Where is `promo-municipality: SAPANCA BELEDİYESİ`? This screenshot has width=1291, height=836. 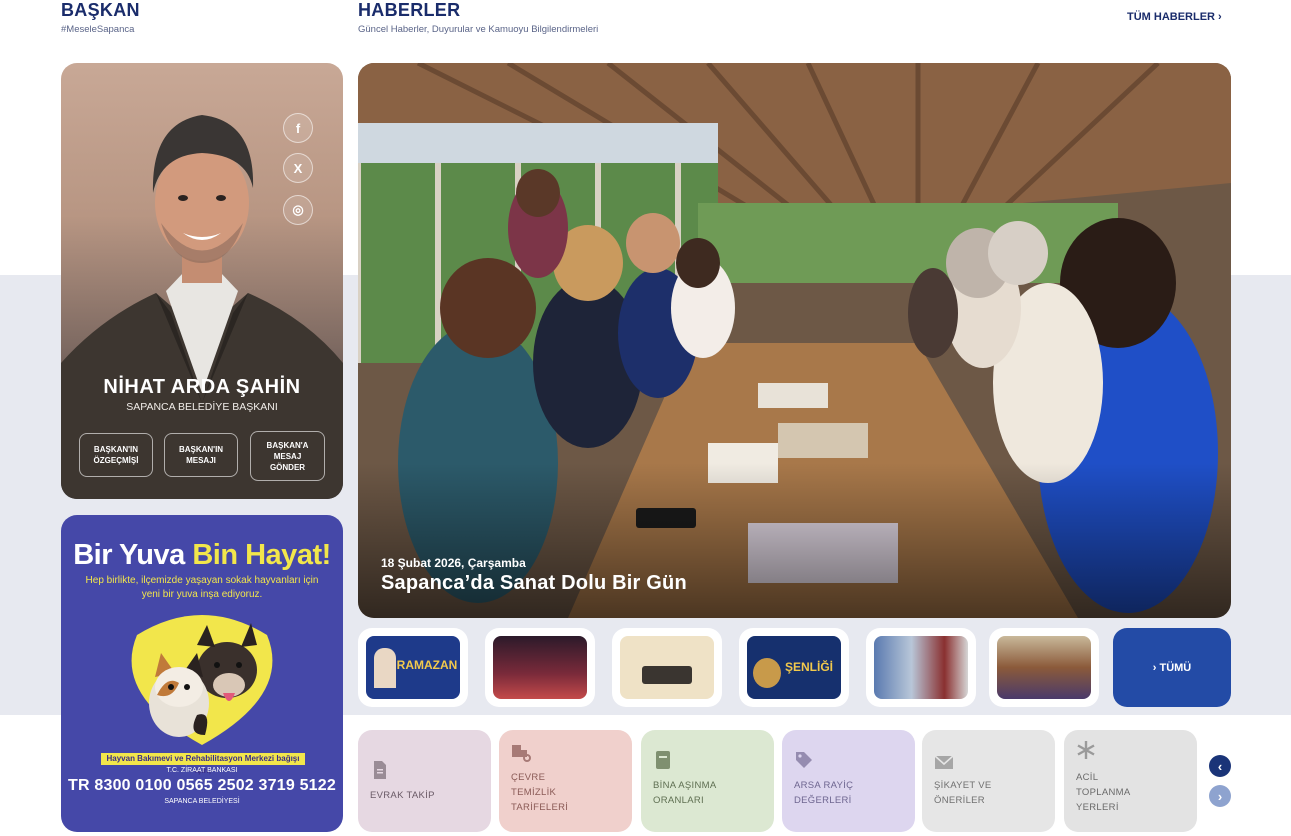 promo-municipality: SAPANCA BELEDİYESİ is located at coordinates (202, 801).